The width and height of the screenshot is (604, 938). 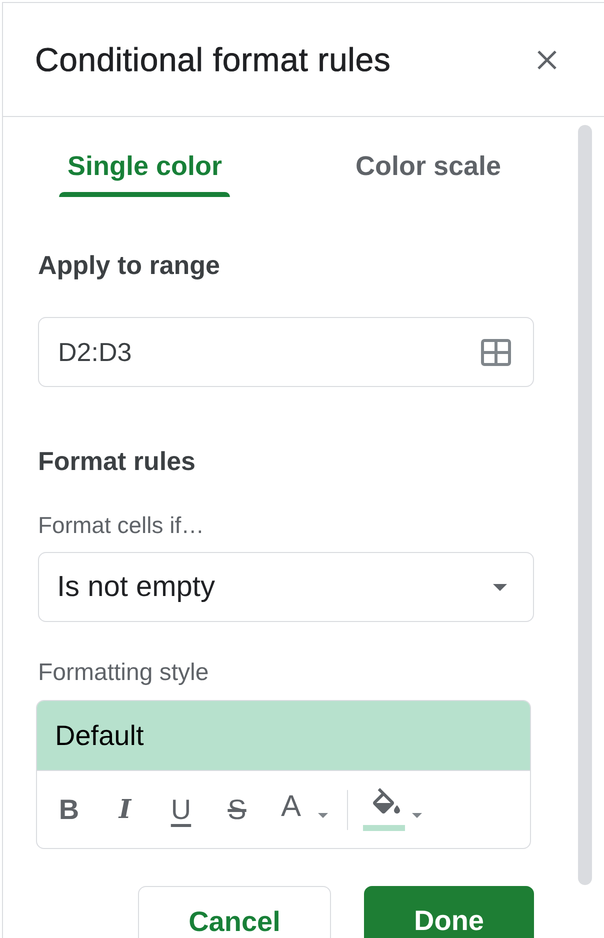 I want to click on strikethrough-button: S, so click(x=237, y=810).